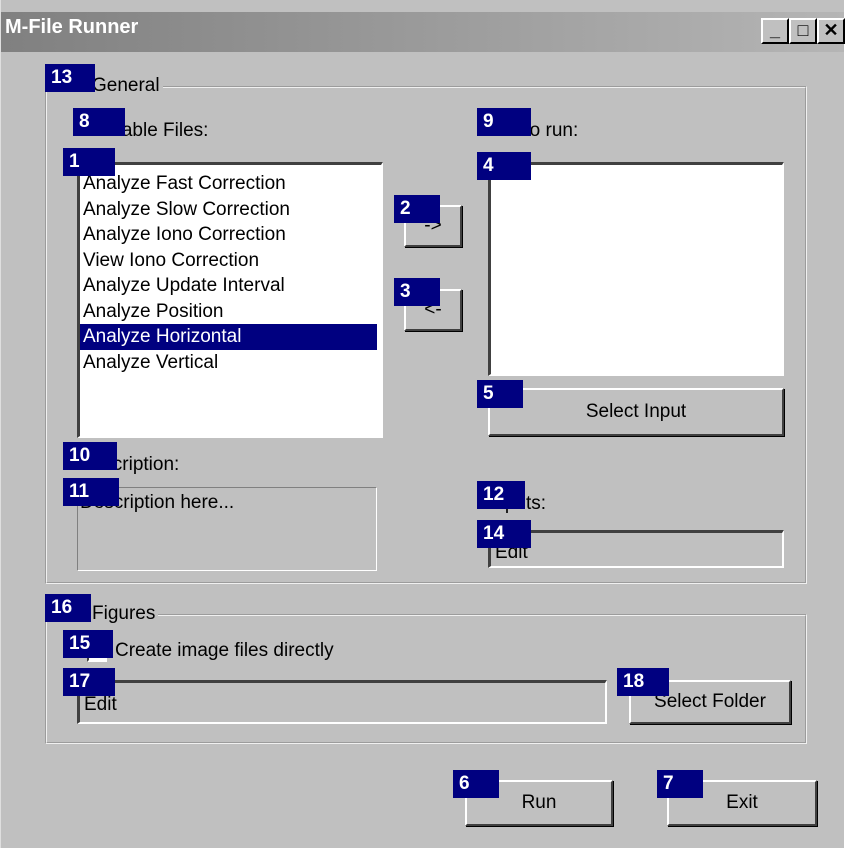 This screenshot has height=848, width=850. What do you see at coordinates (501, 495) in the screenshot?
I see `badge-12: 12` at bounding box center [501, 495].